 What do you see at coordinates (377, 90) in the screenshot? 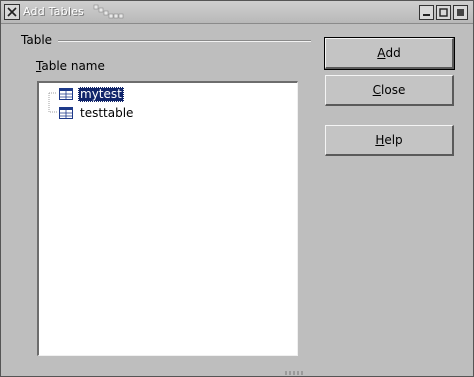
I see `close-mnemonic: C` at bounding box center [377, 90].